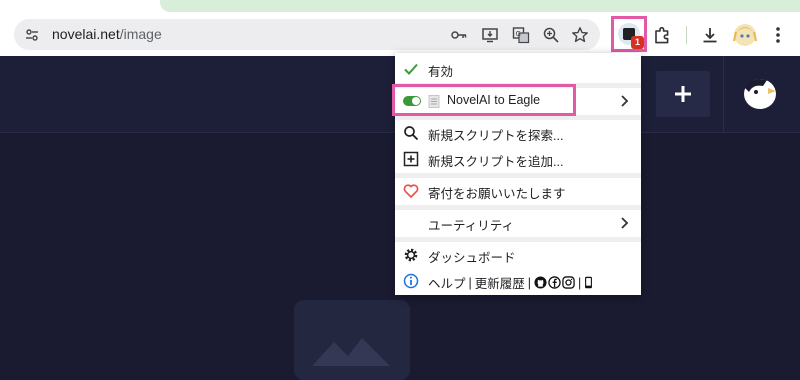  Describe the element at coordinates (411, 191) in the screenshot. I see `heart-icon` at that location.